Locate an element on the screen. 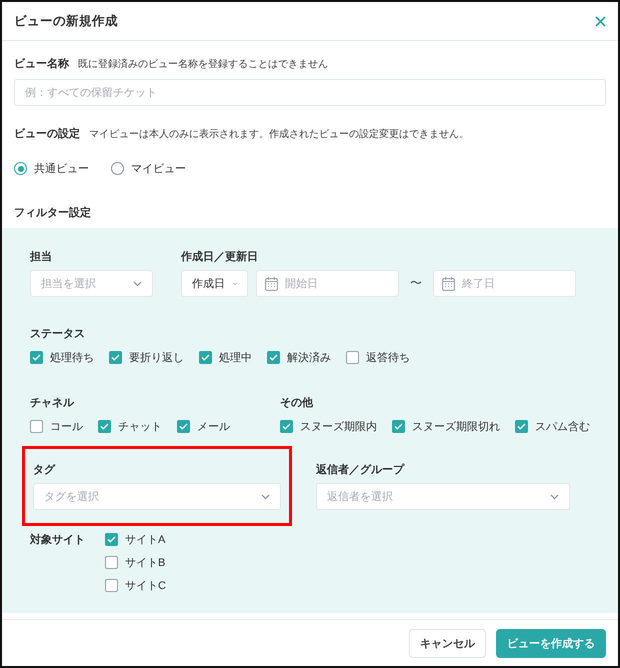 Image resolution: width=620 pixels, height=668 pixels. checkbox-label: スヌーズ期限切れ is located at coordinates (456, 427).